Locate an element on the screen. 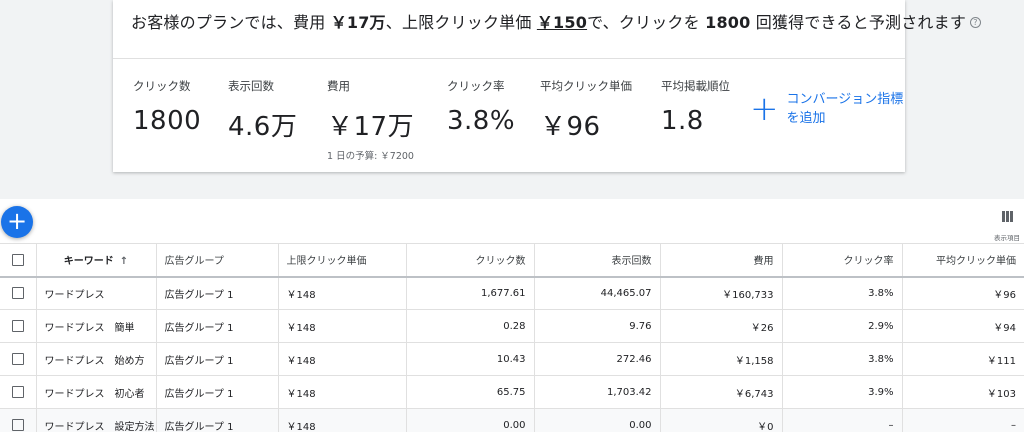 This screenshot has width=1024, height=432. keyword-cell: ワードプレス 初心者 is located at coordinates (95, 392).